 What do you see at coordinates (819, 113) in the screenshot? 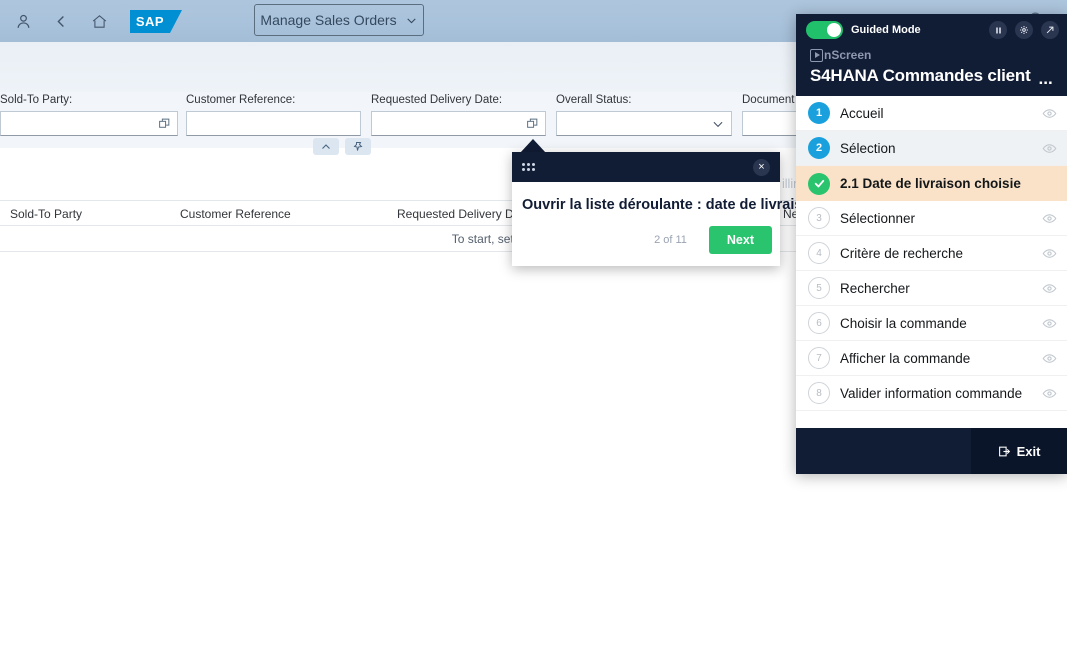
I see `step-badge: 1` at bounding box center [819, 113].